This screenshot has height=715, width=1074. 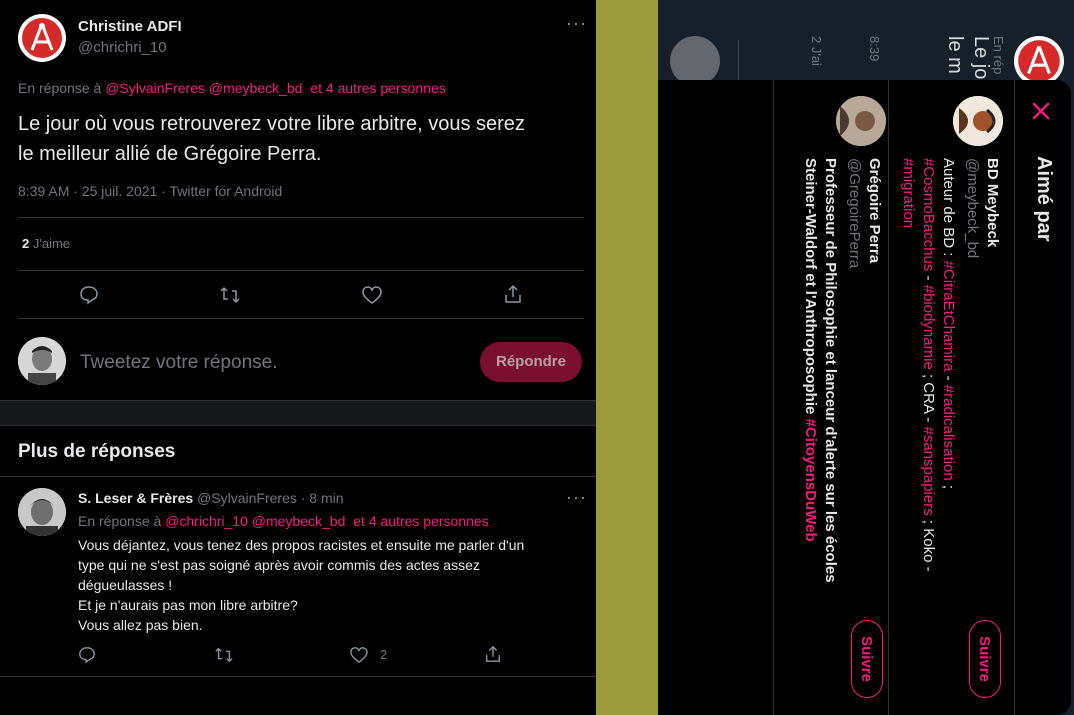 What do you see at coordinates (531, 362) in the screenshot?
I see `reply-button: Répondre` at bounding box center [531, 362].